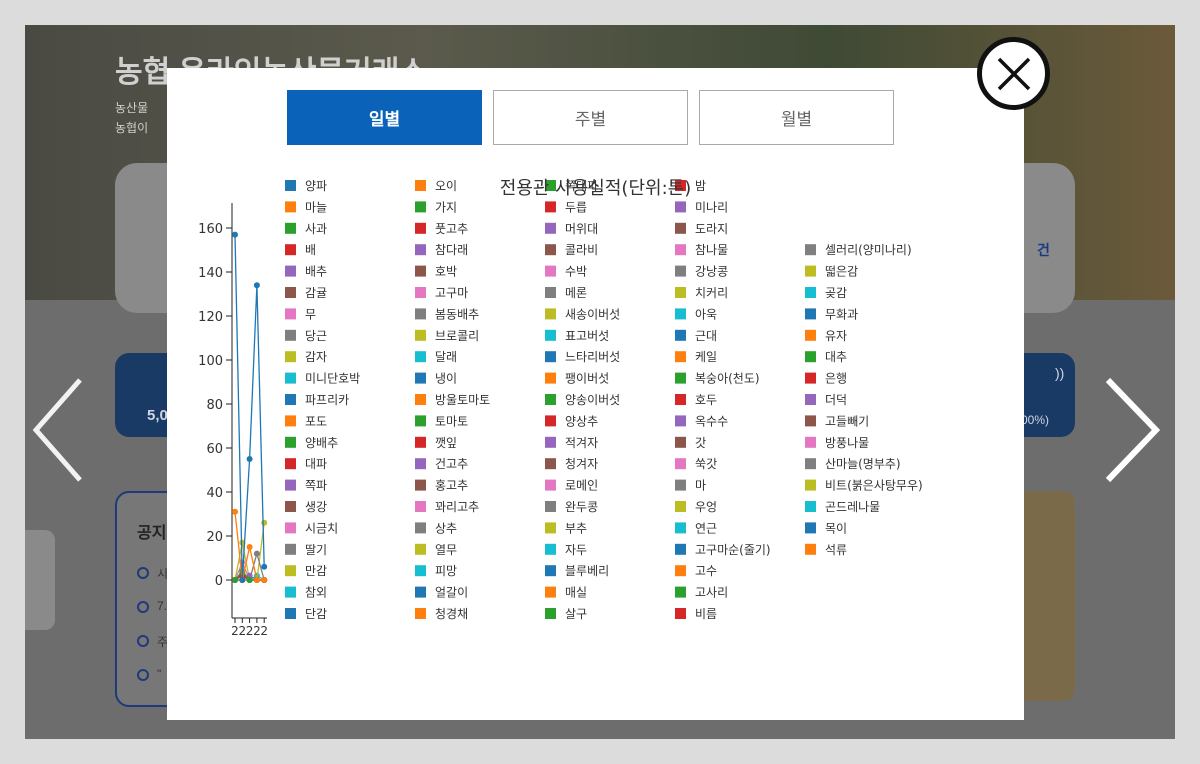 The image size is (1200, 764). I want to click on legend-label: 딸기, so click(316, 550).